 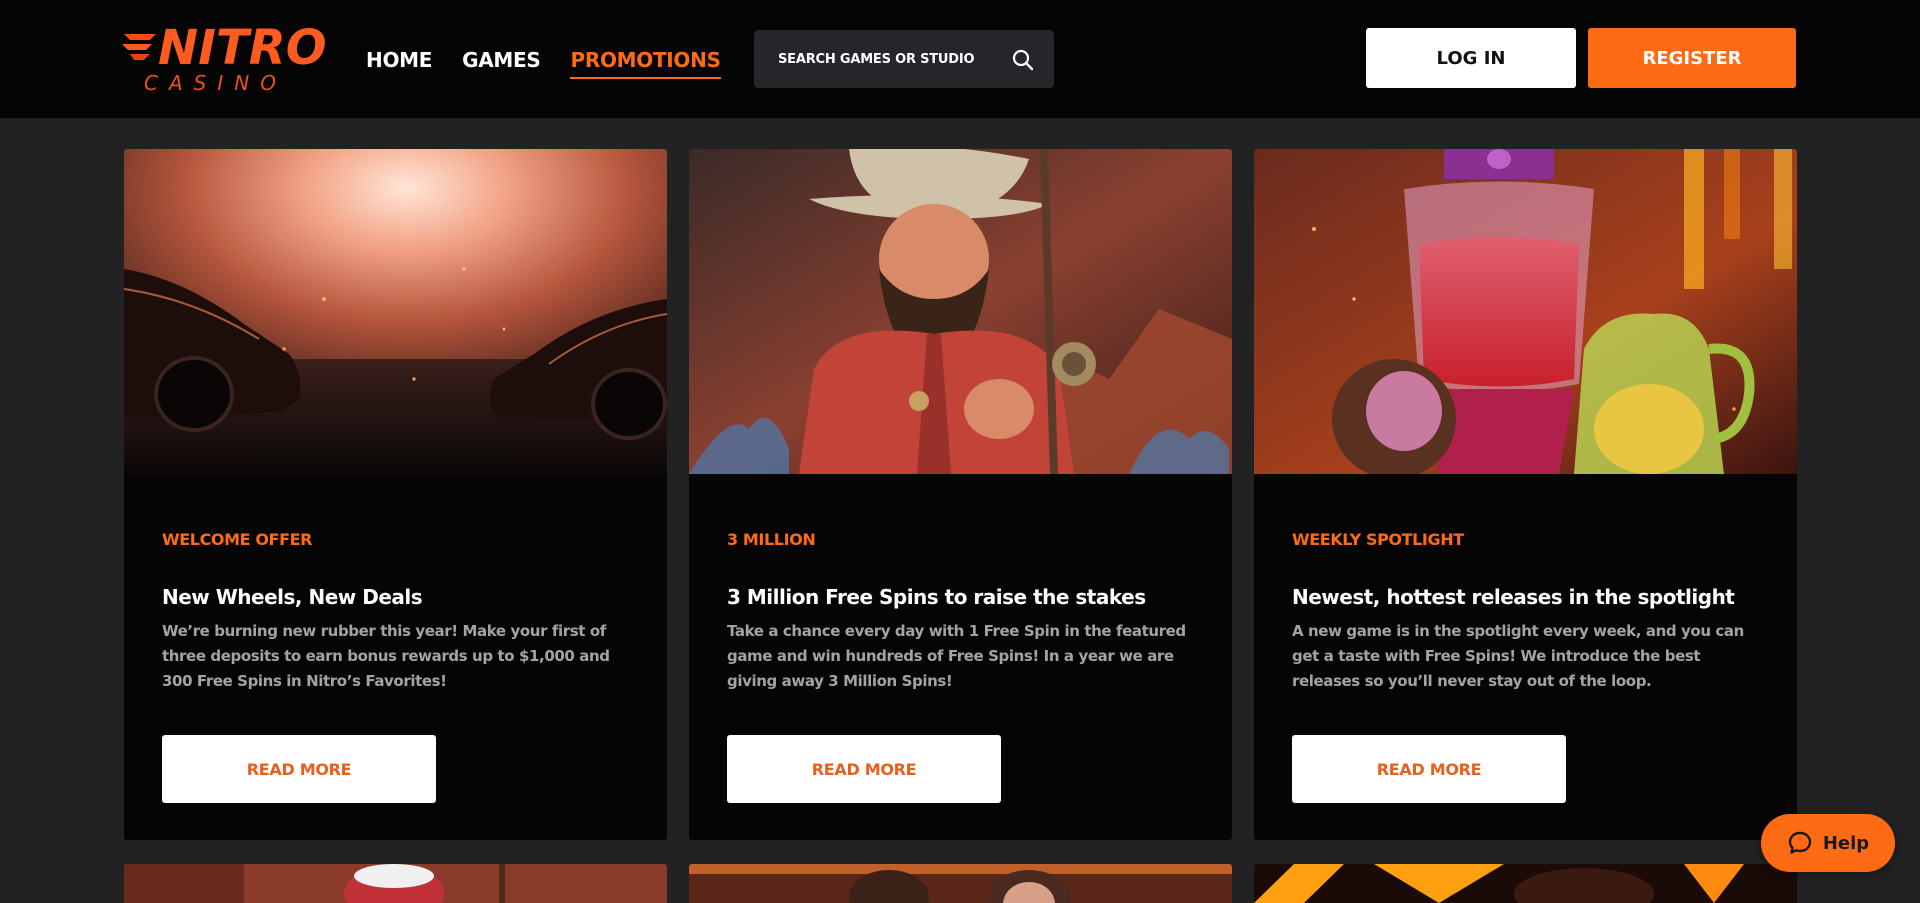 I want to click on promo-image-cars, so click(x=395, y=311).